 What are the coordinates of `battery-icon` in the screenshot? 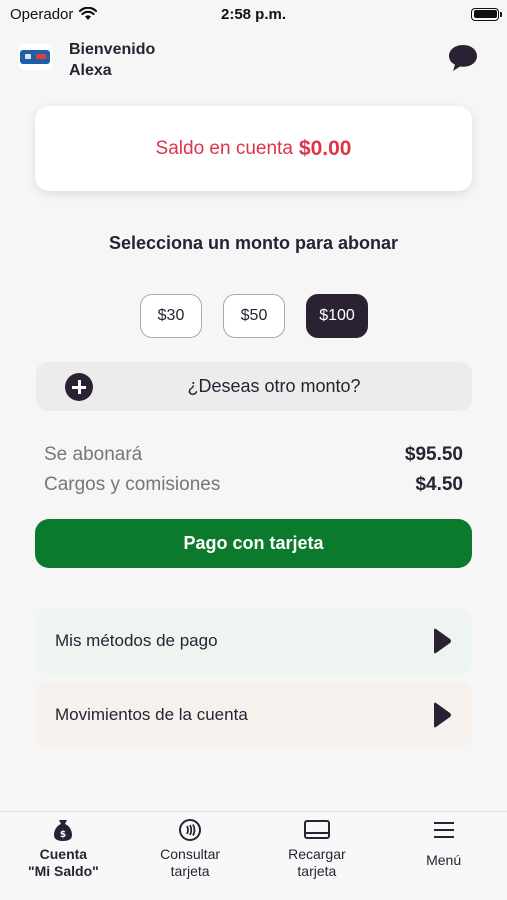 It's located at (486, 14).